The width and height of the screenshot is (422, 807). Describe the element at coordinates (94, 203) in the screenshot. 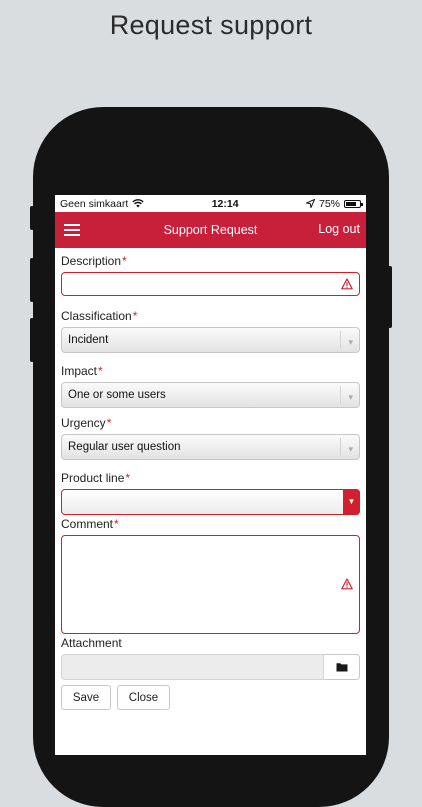

I see `carrier-label: Geen simkaart` at that location.